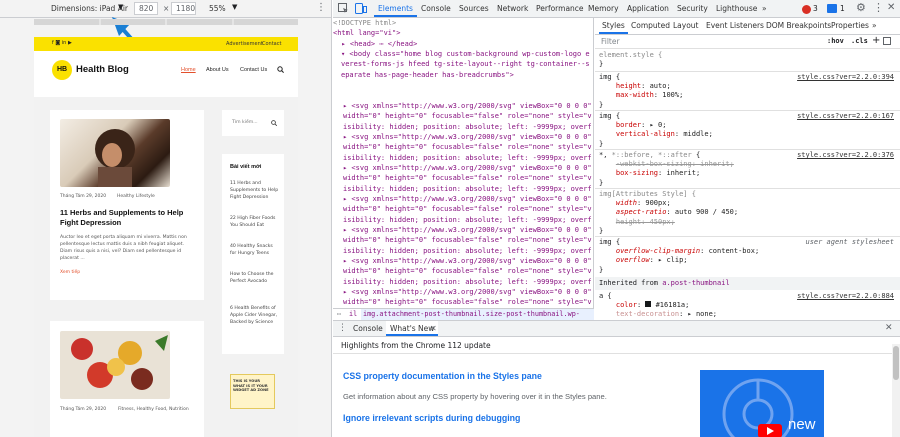 This screenshot has height=437, width=900. Describe the element at coordinates (188, 70) in the screenshot. I see `nav-home: Home` at that location.